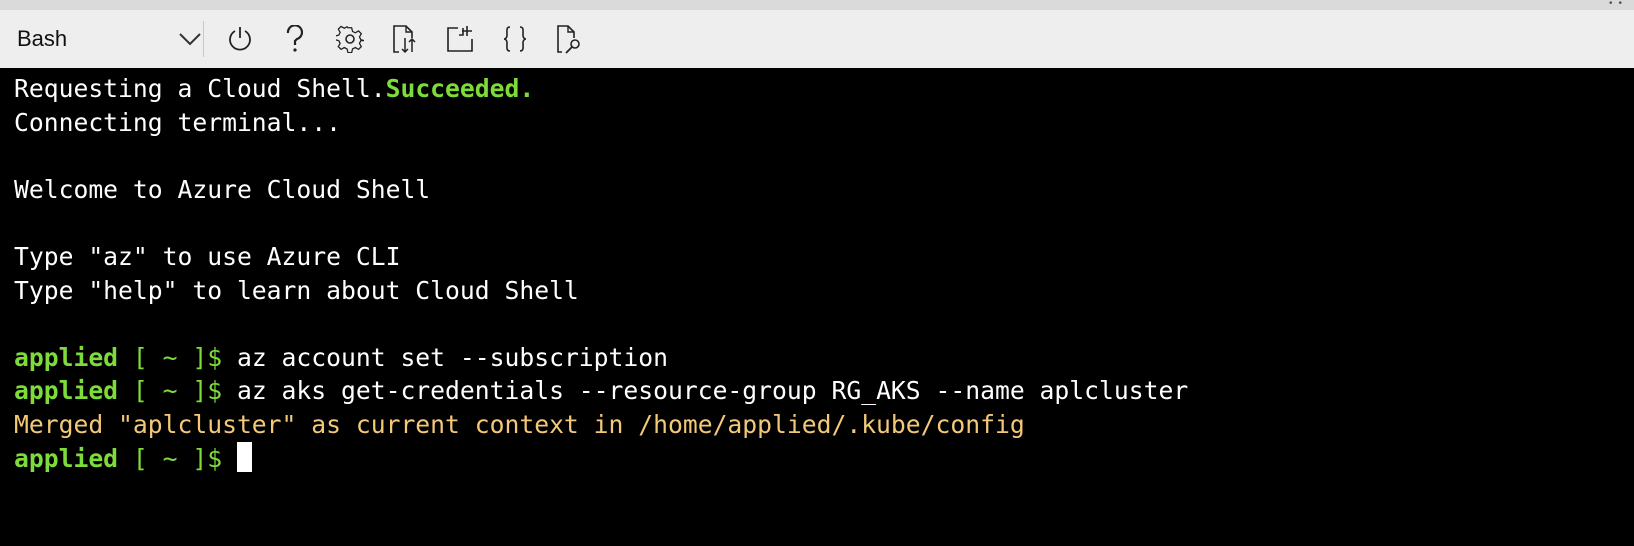 Image resolution: width=1634 pixels, height=546 pixels. Describe the element at coordinates (200, 88) in the screenshot. I see `request-text: Requesting a Cloud Shell.` at that location.